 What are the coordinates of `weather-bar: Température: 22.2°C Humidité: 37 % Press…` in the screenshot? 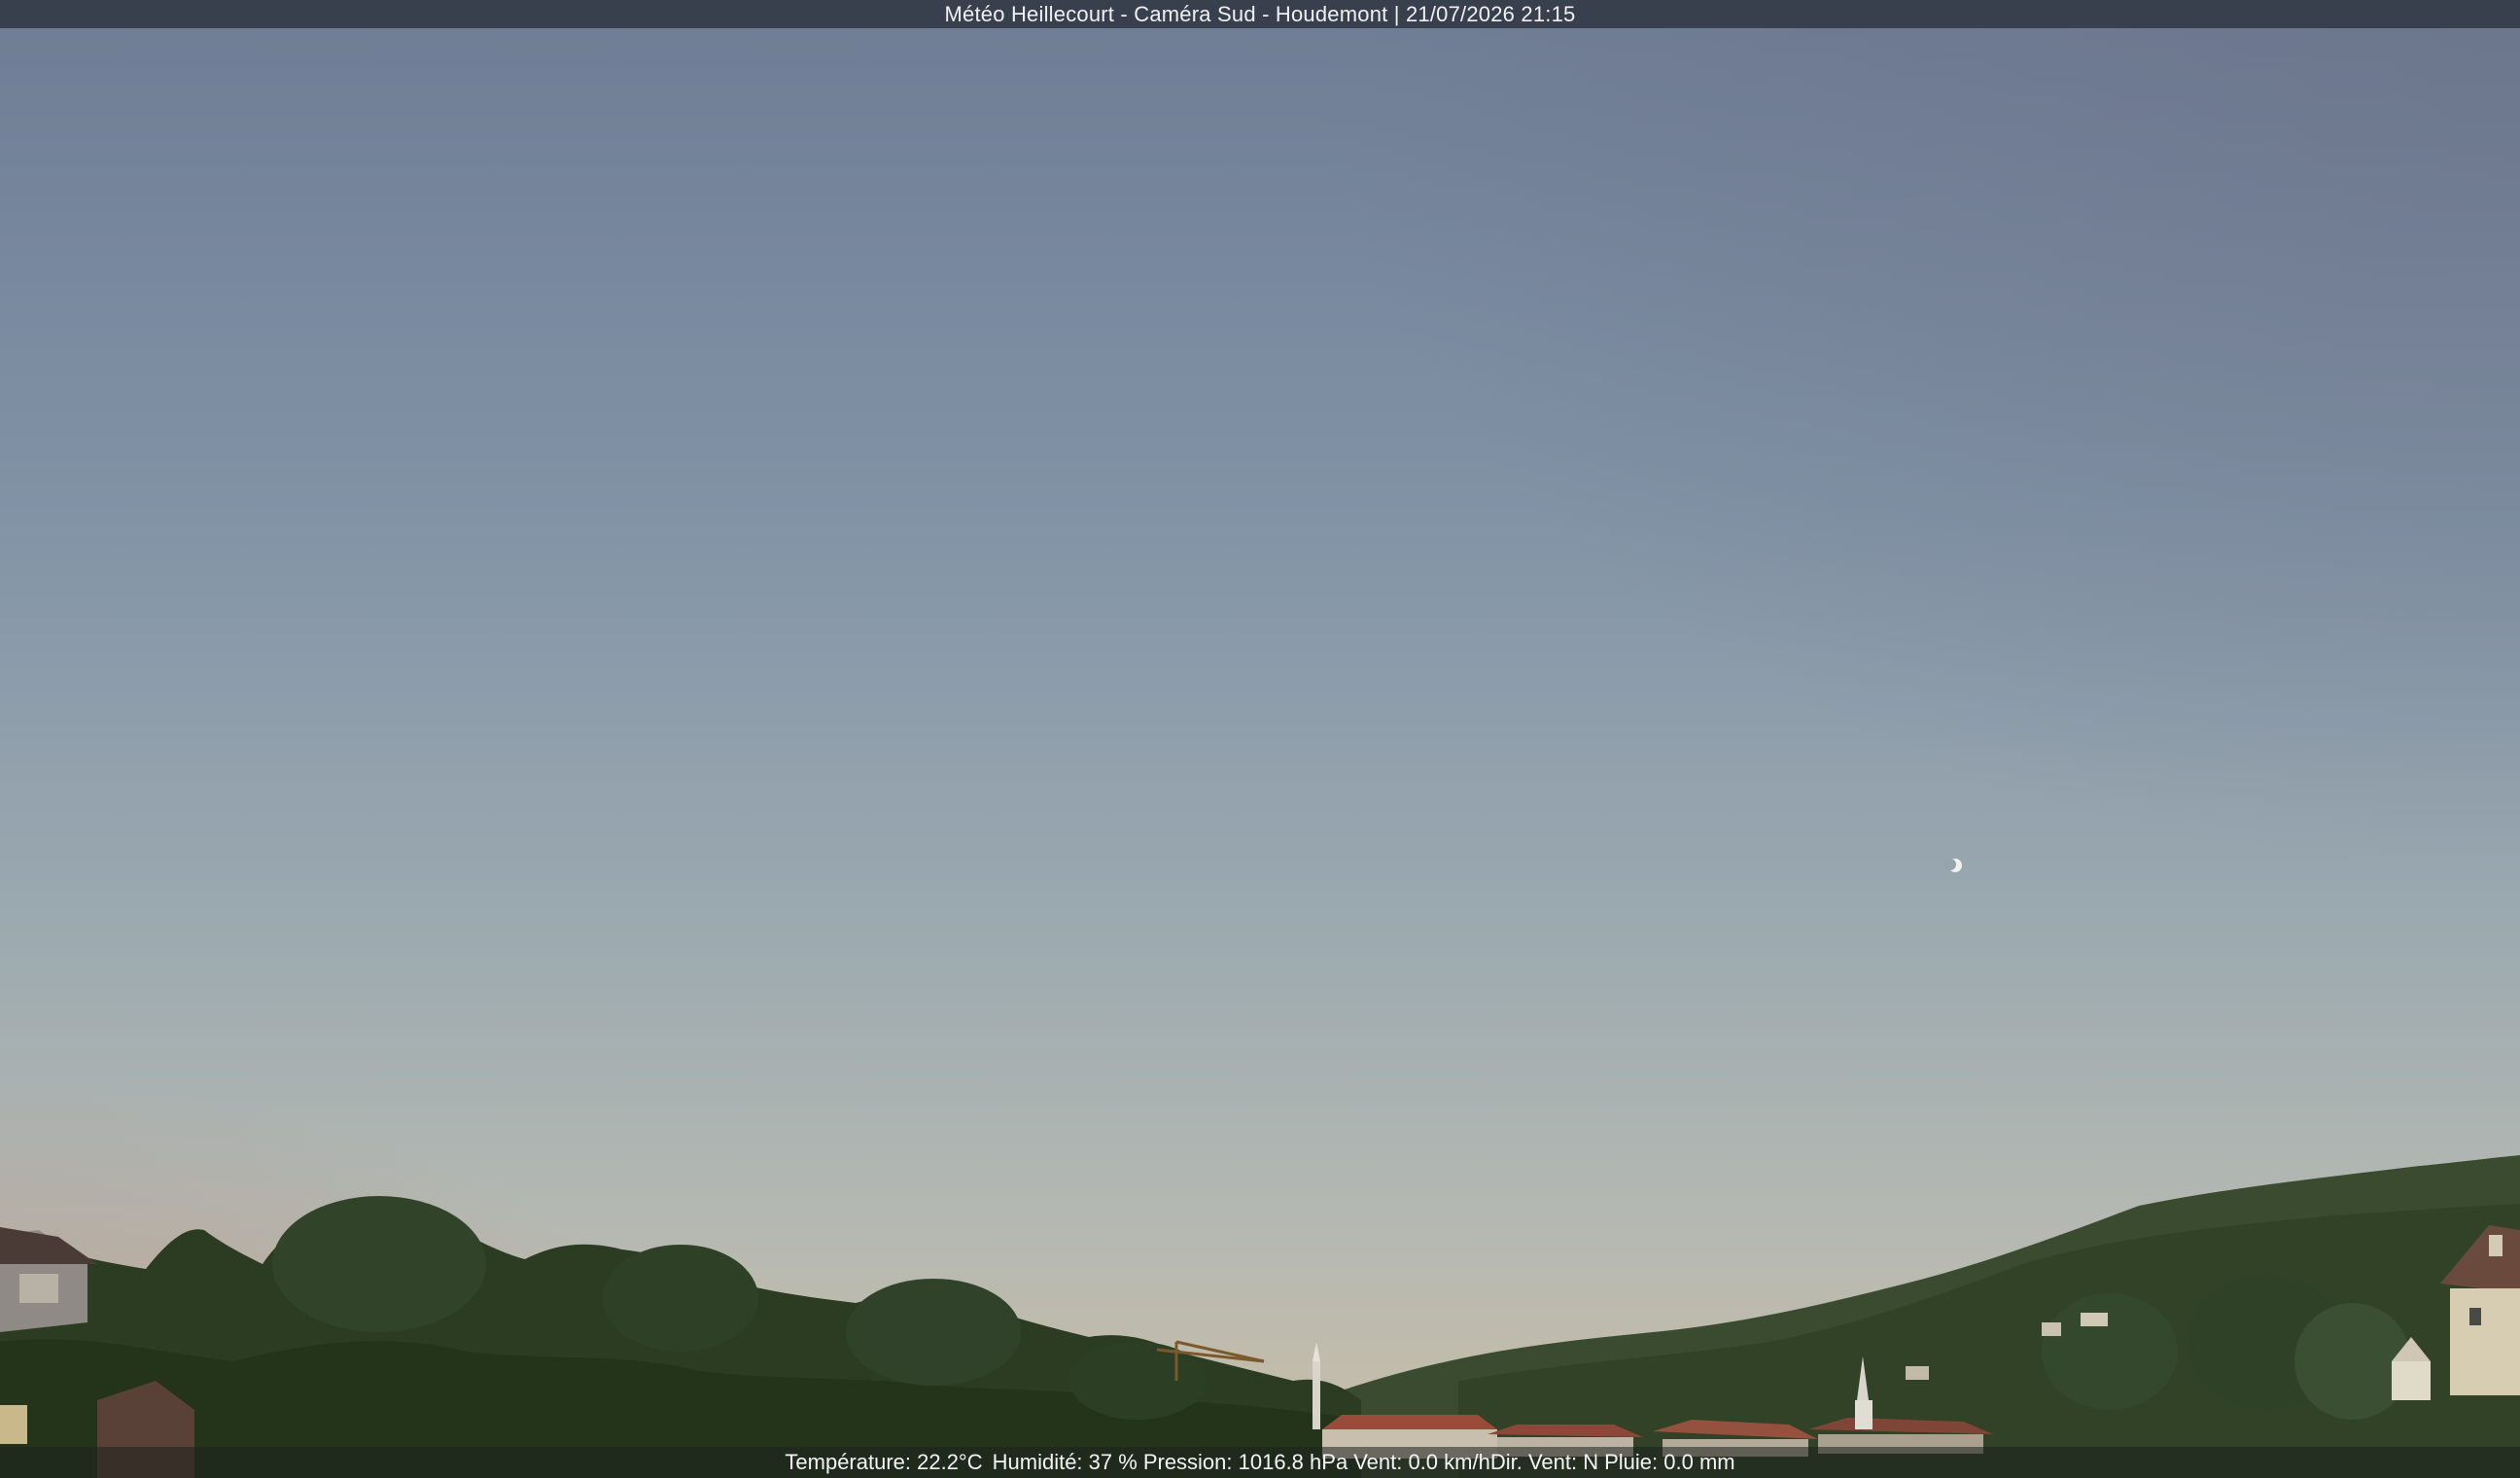 It's located at (1260, 1462).